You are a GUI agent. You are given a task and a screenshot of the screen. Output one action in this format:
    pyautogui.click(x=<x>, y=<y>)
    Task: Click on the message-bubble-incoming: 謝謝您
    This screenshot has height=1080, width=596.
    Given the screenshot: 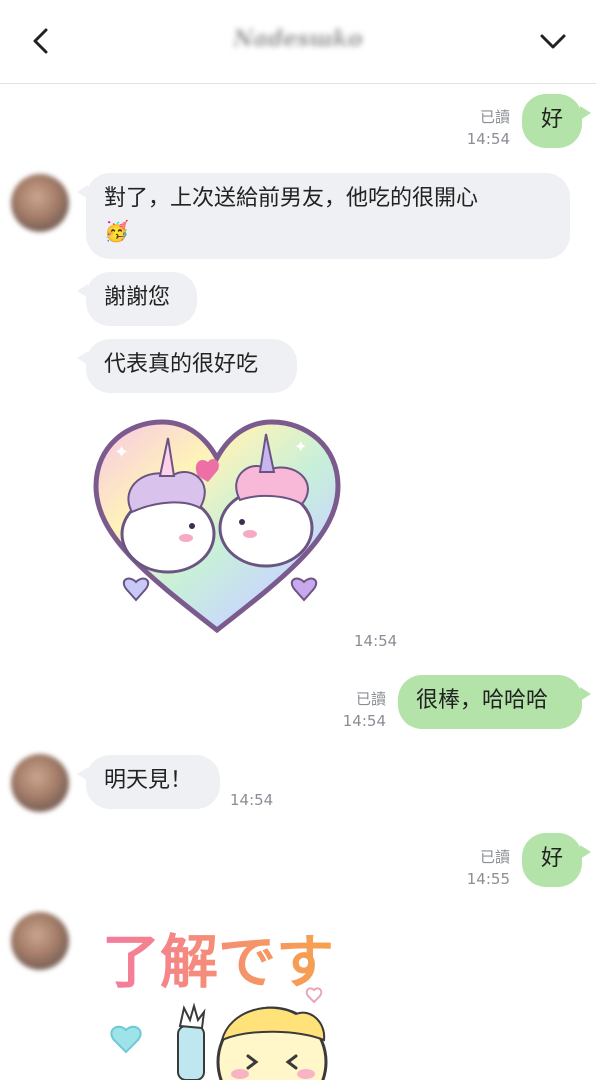 What is the action you would take?
    pyautogui.click(x=137, y=299)
    